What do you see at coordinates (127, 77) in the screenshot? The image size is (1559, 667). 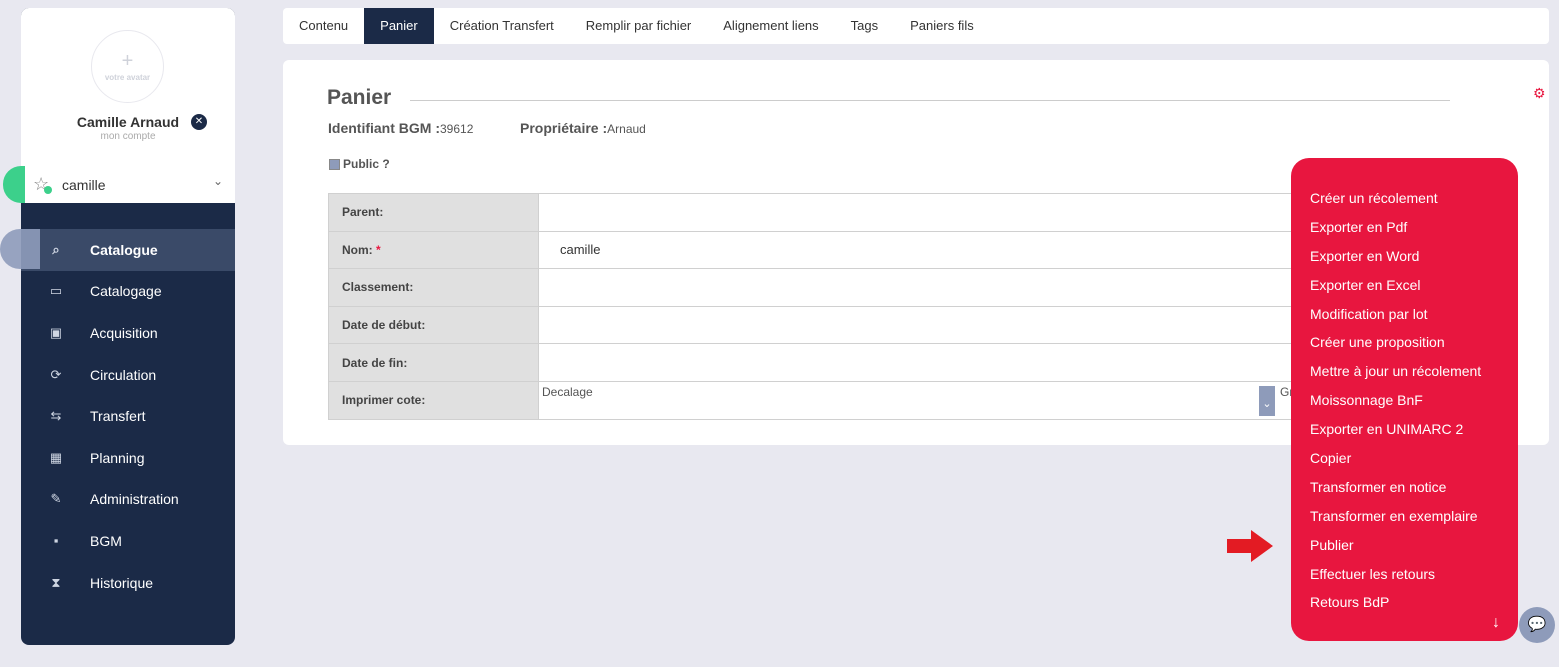 I see `avatar-label: votre avatar` at bounding box center [127, 77].